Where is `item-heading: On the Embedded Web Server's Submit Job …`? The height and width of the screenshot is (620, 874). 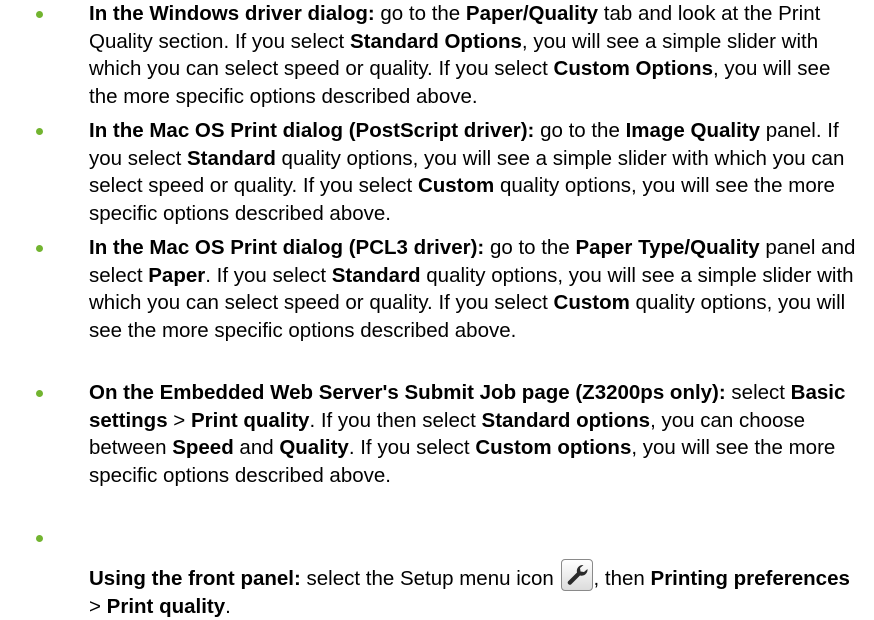 item-heading: On the Embedded Web Server's Submit Job … is located at coordinates (407, 392).